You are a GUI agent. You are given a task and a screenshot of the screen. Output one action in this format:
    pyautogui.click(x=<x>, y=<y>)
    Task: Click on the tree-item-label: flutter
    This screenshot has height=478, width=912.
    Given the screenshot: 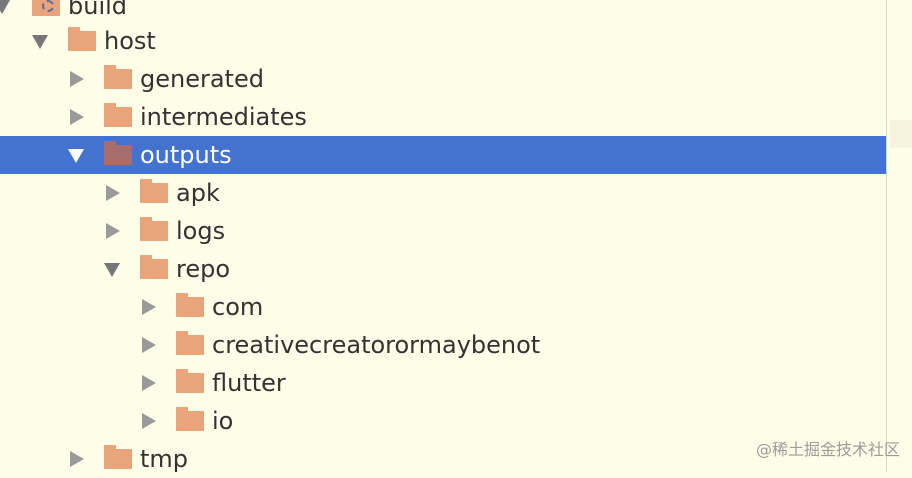 What is the action you would take?
    pyautogui.click(x=249, y=383)
    